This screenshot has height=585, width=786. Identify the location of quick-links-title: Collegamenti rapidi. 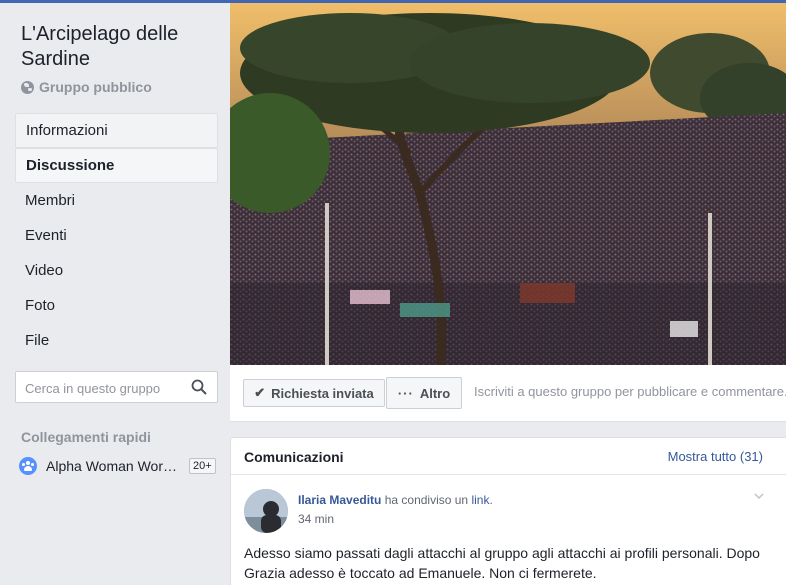
(86, 437).